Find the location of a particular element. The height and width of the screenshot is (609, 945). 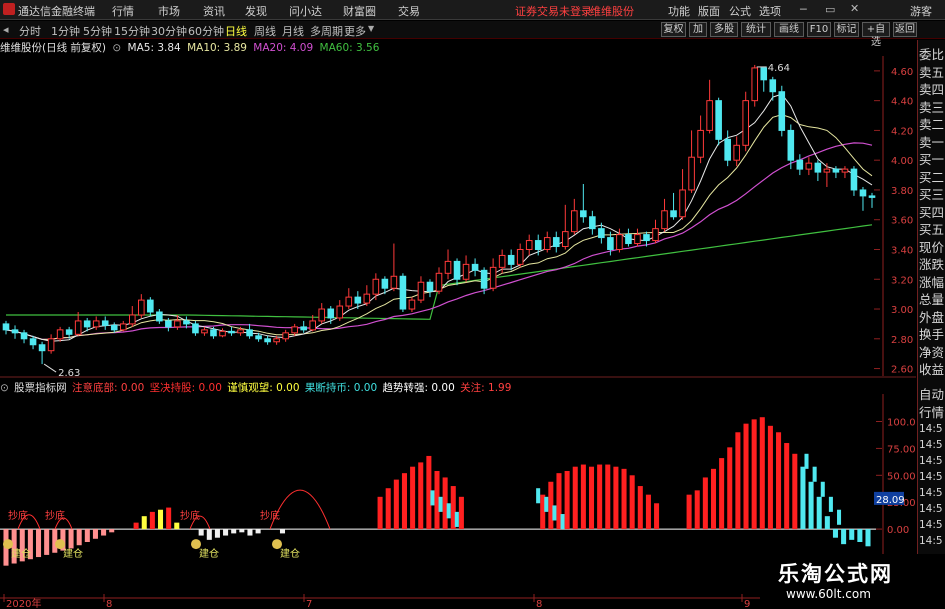

restore-icon: ▭ is located at coordinates (830, 9).